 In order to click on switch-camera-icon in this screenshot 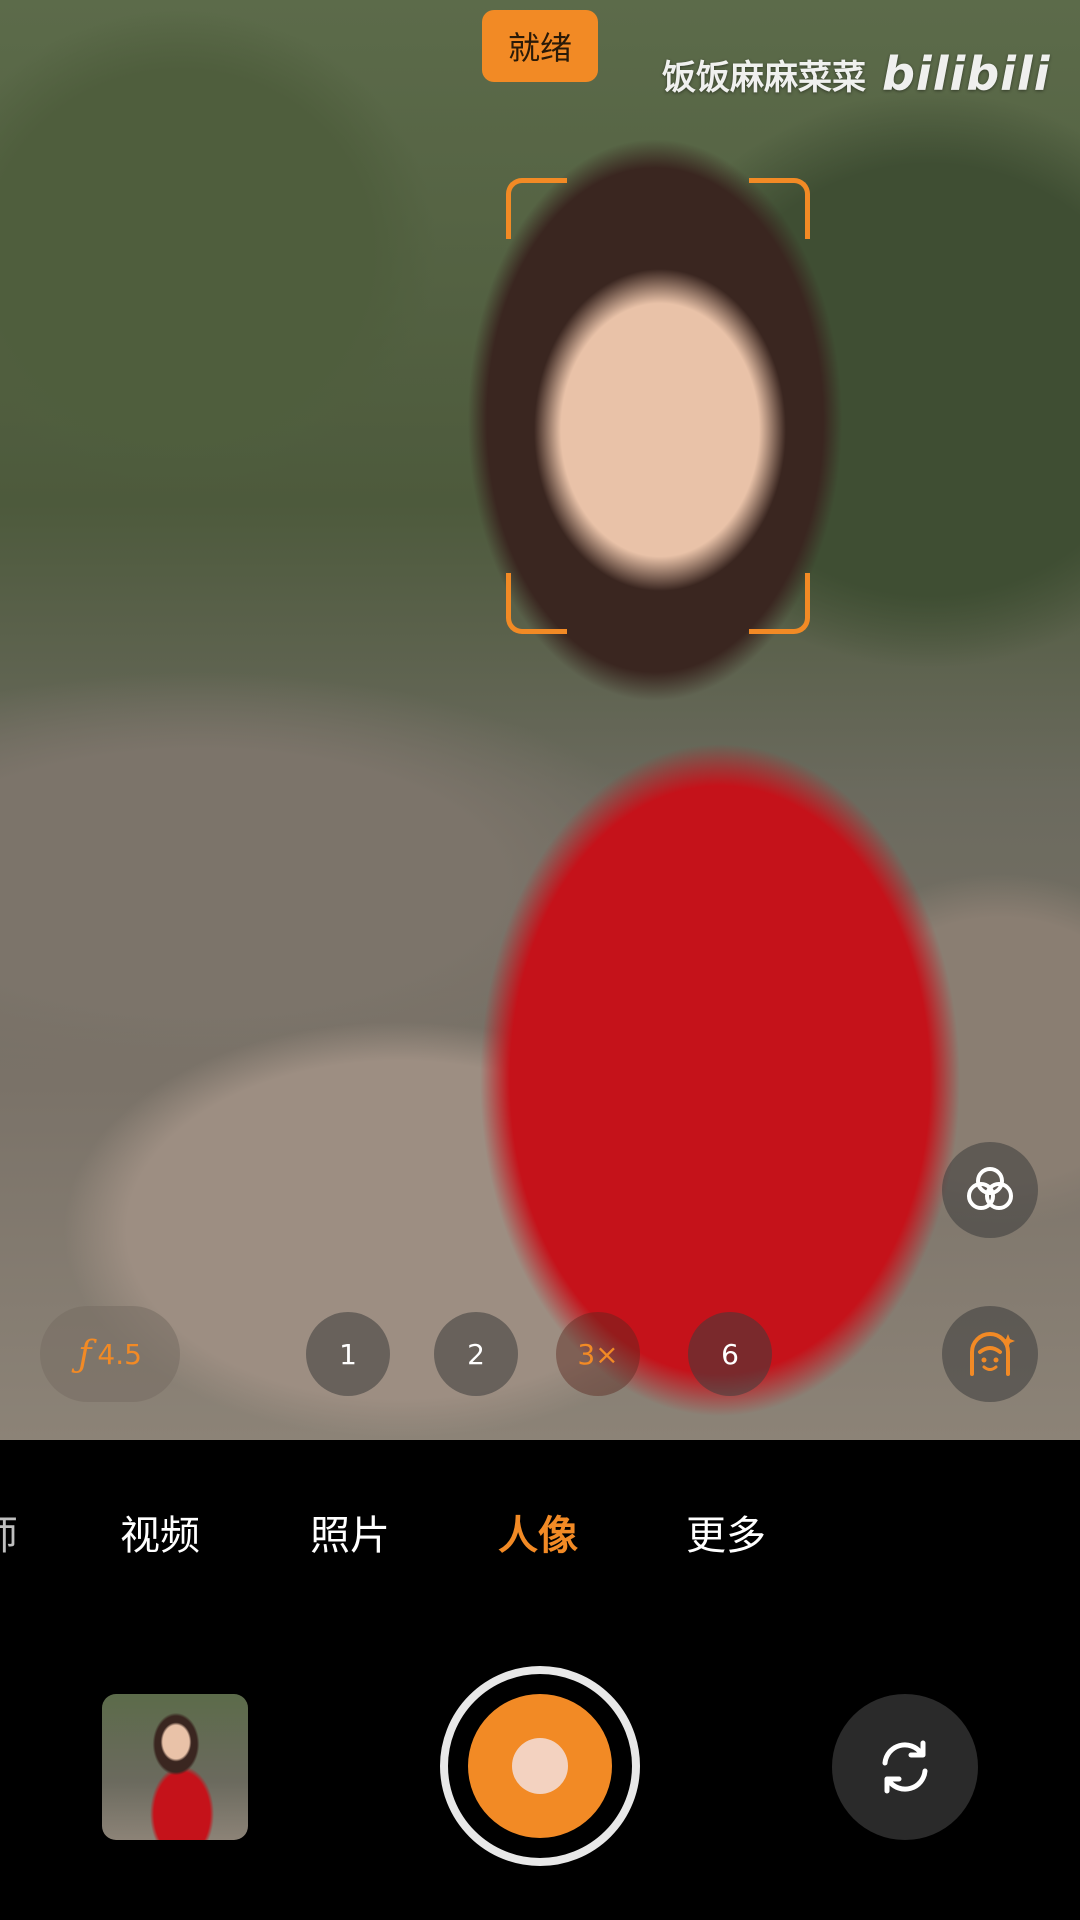, I will do `click(905, 1767)`.